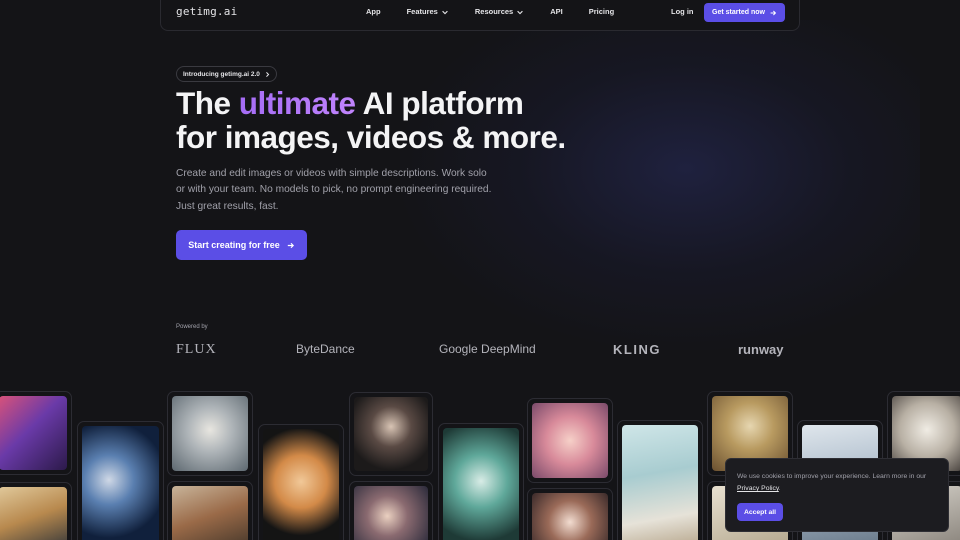  What do you see at coordinates (297, 103) in the screenshot?
I see `headline-highlight: ultimate` at bounding box center [297, 103].